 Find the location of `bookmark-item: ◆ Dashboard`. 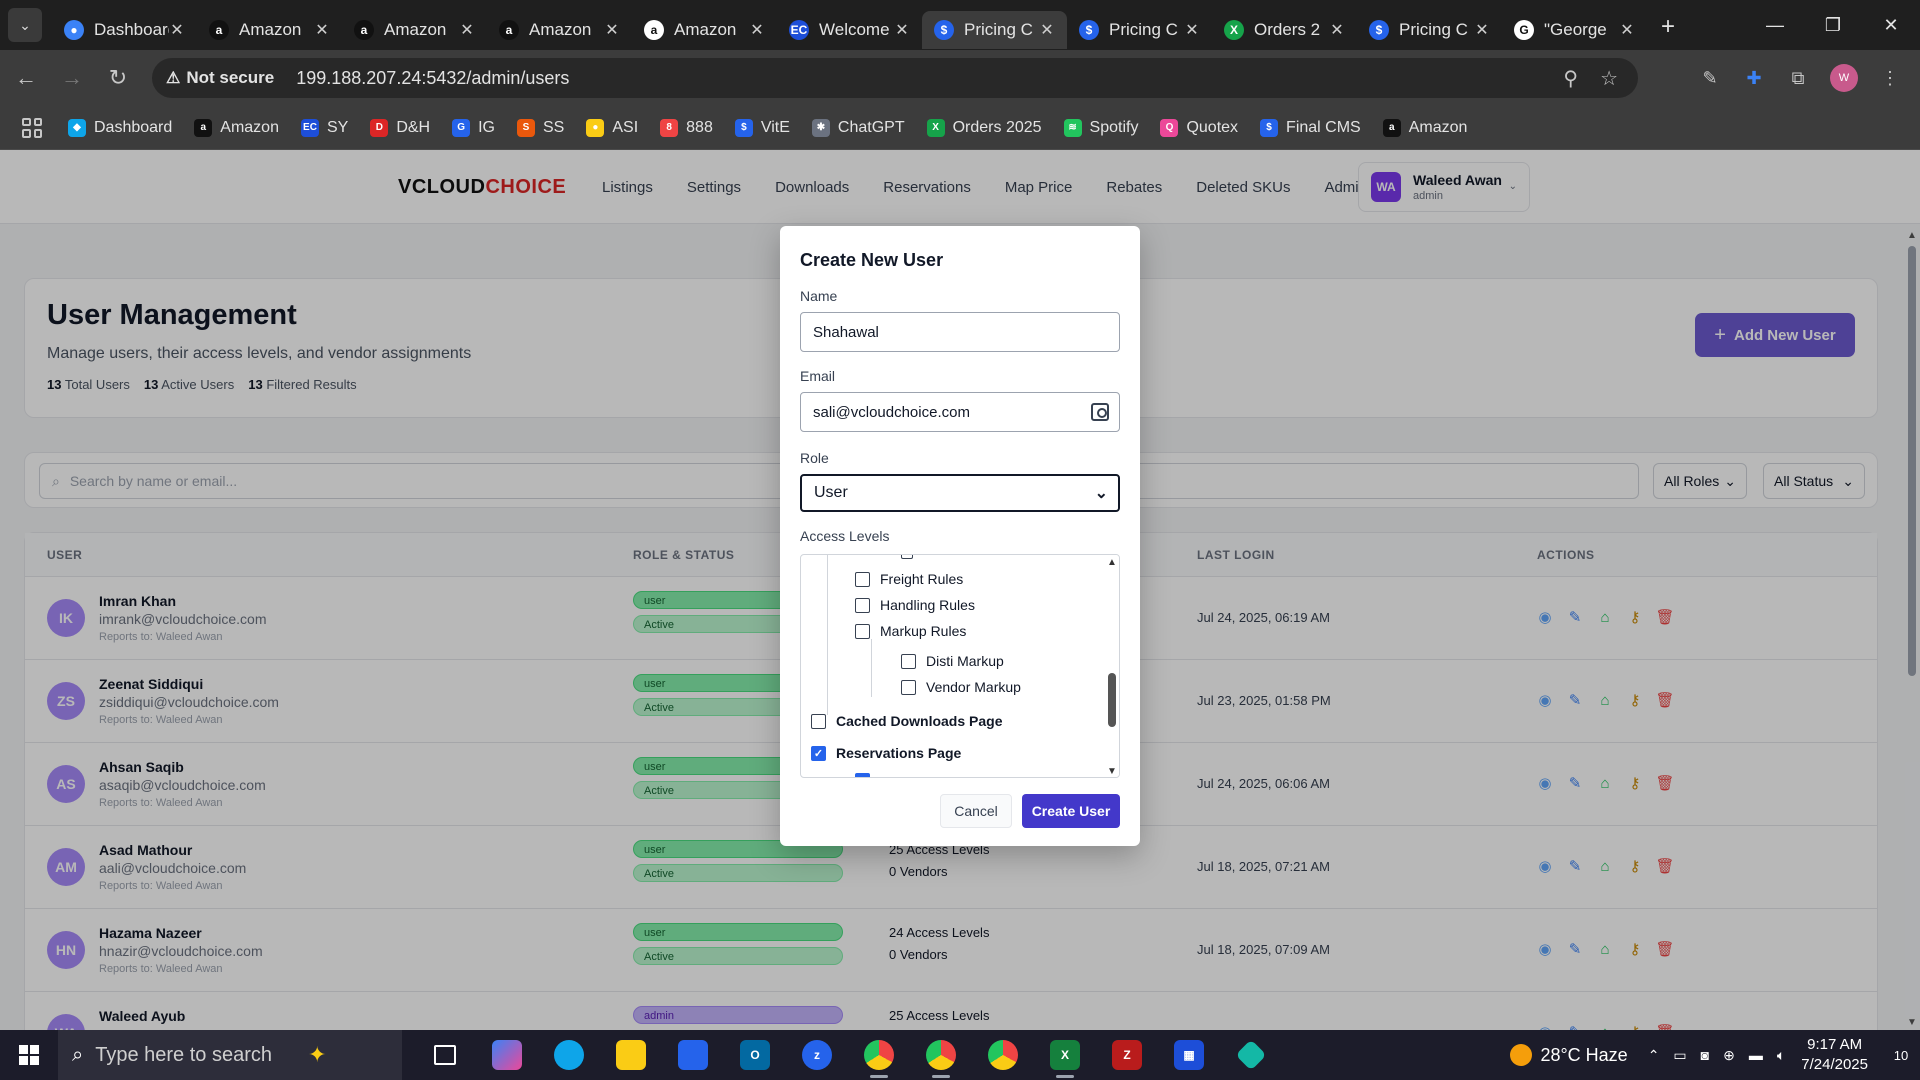

bookmark-item: ◆ Dashboard is located at coordinates (120, 127).